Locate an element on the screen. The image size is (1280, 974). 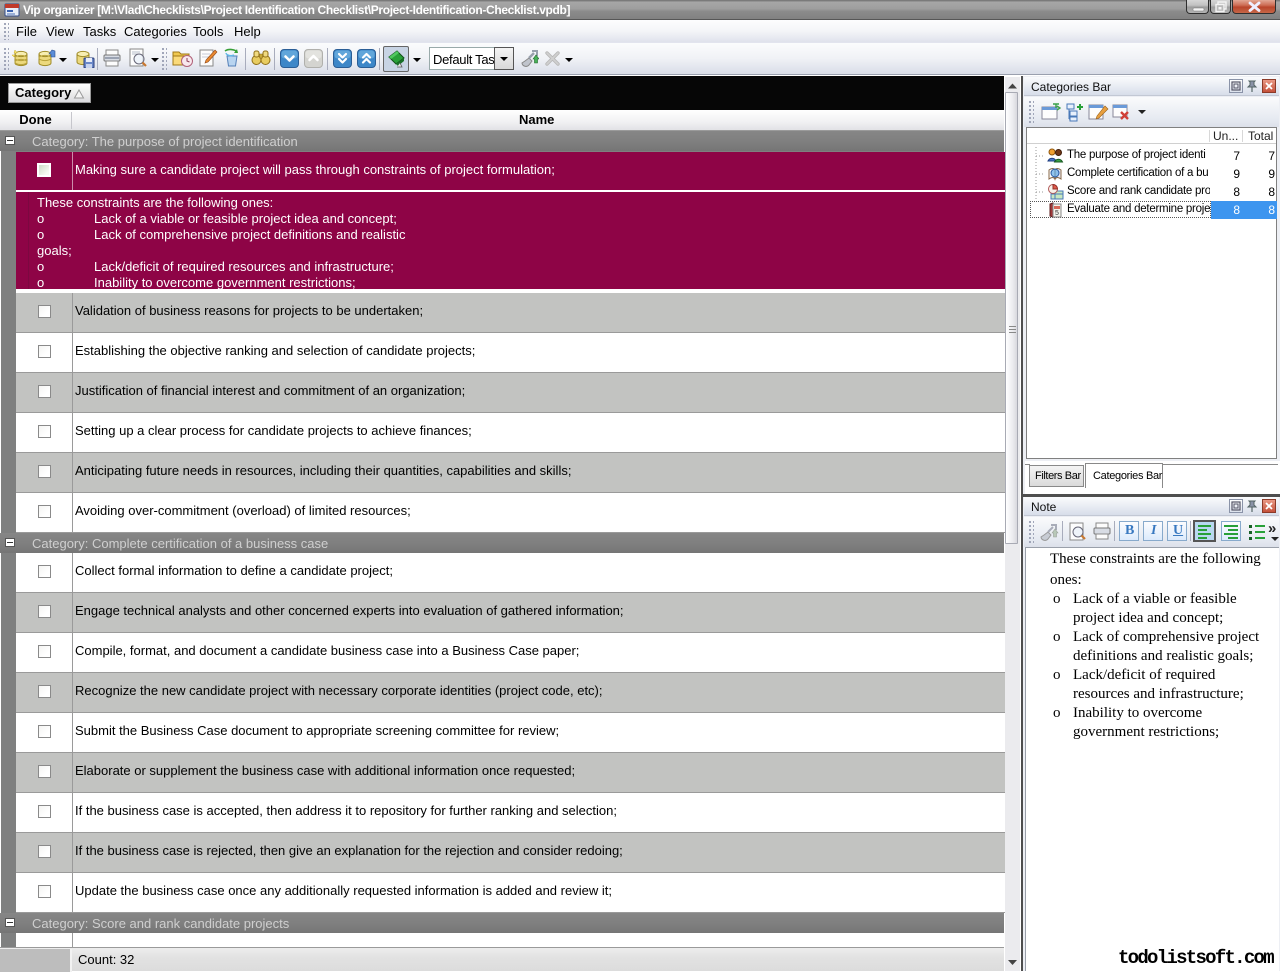
svg-text: 5 is located at coordinates (1057, 213).